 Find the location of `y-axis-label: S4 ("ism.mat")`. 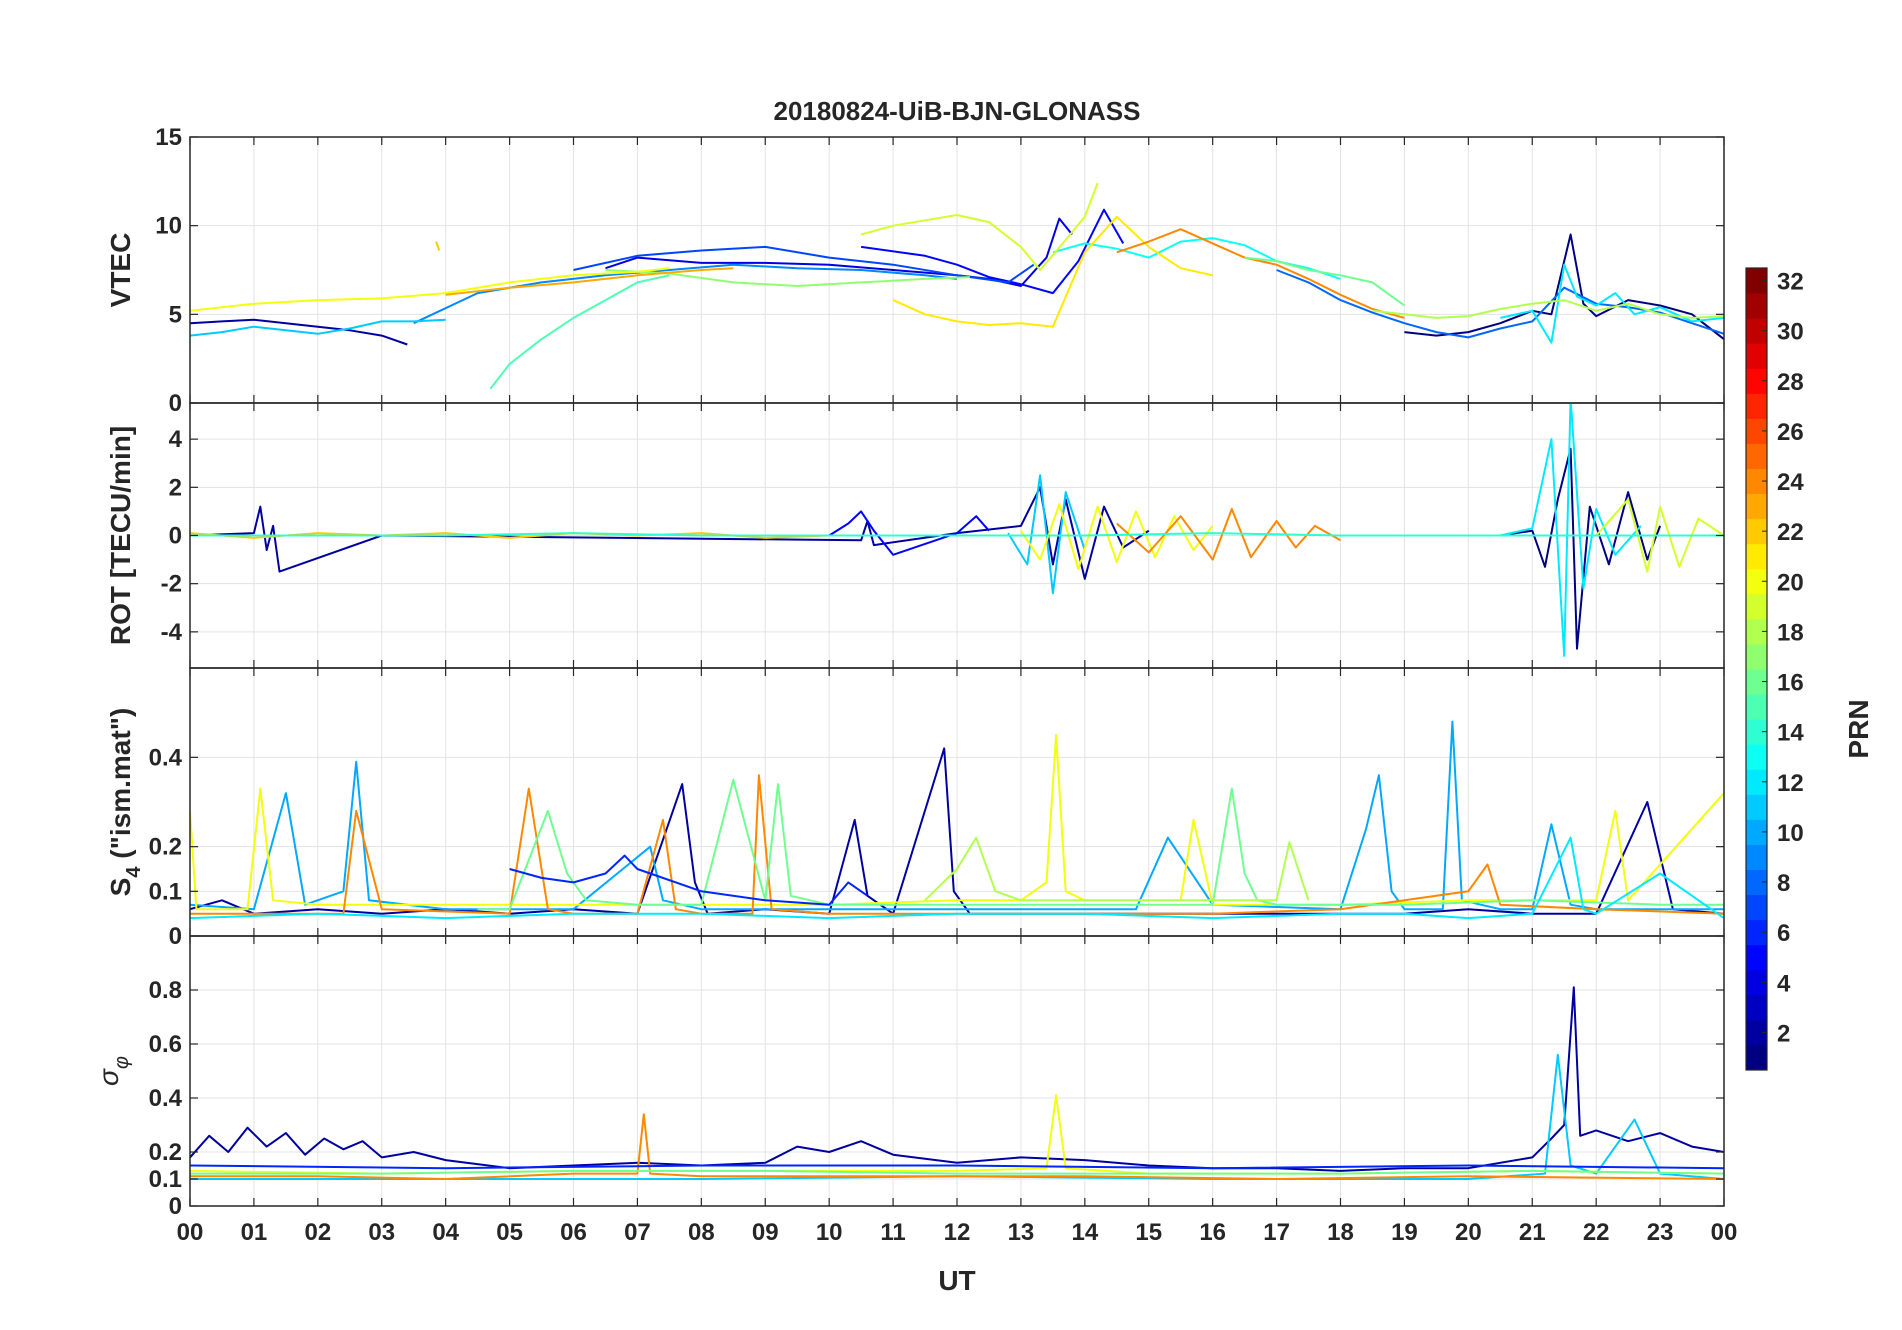

y-axis-label: S4 ("ism.mat") is located at coordinates (125, 802).